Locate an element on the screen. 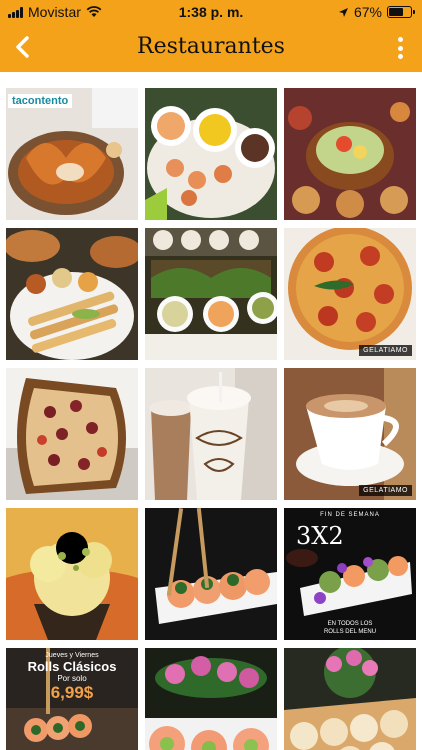 The width and height of the screenshot is (422, 750). sushi-chopsticks-image is located at coordinates (211, 574).